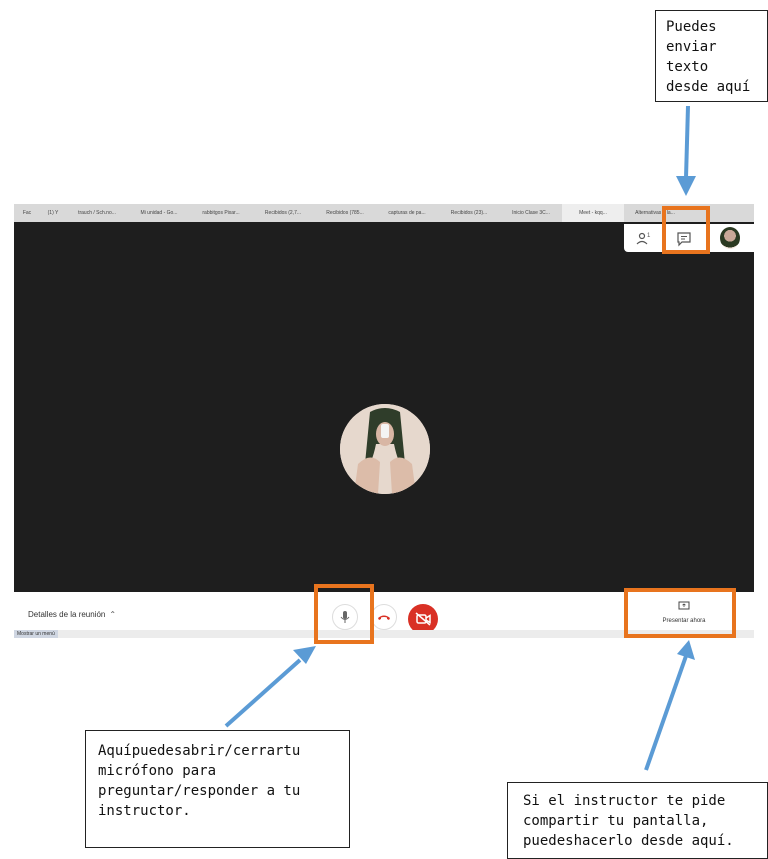  I want to click on arrow-to-microphone, so click(270, 687).